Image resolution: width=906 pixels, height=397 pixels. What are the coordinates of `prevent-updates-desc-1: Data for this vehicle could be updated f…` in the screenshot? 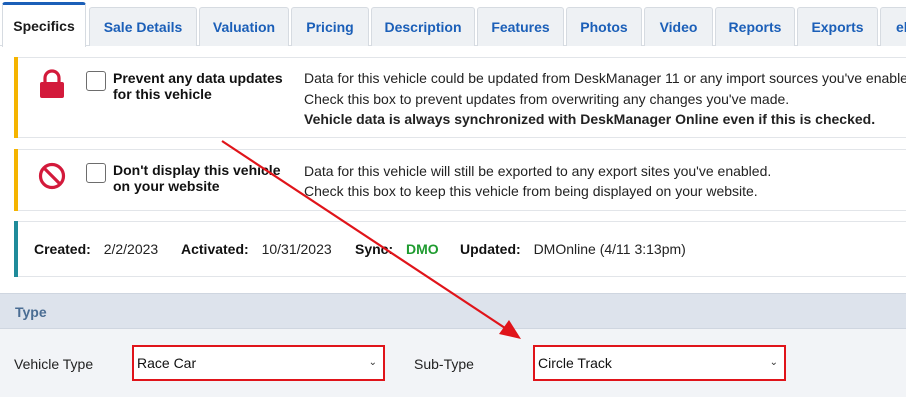 It's located at (605, 78).